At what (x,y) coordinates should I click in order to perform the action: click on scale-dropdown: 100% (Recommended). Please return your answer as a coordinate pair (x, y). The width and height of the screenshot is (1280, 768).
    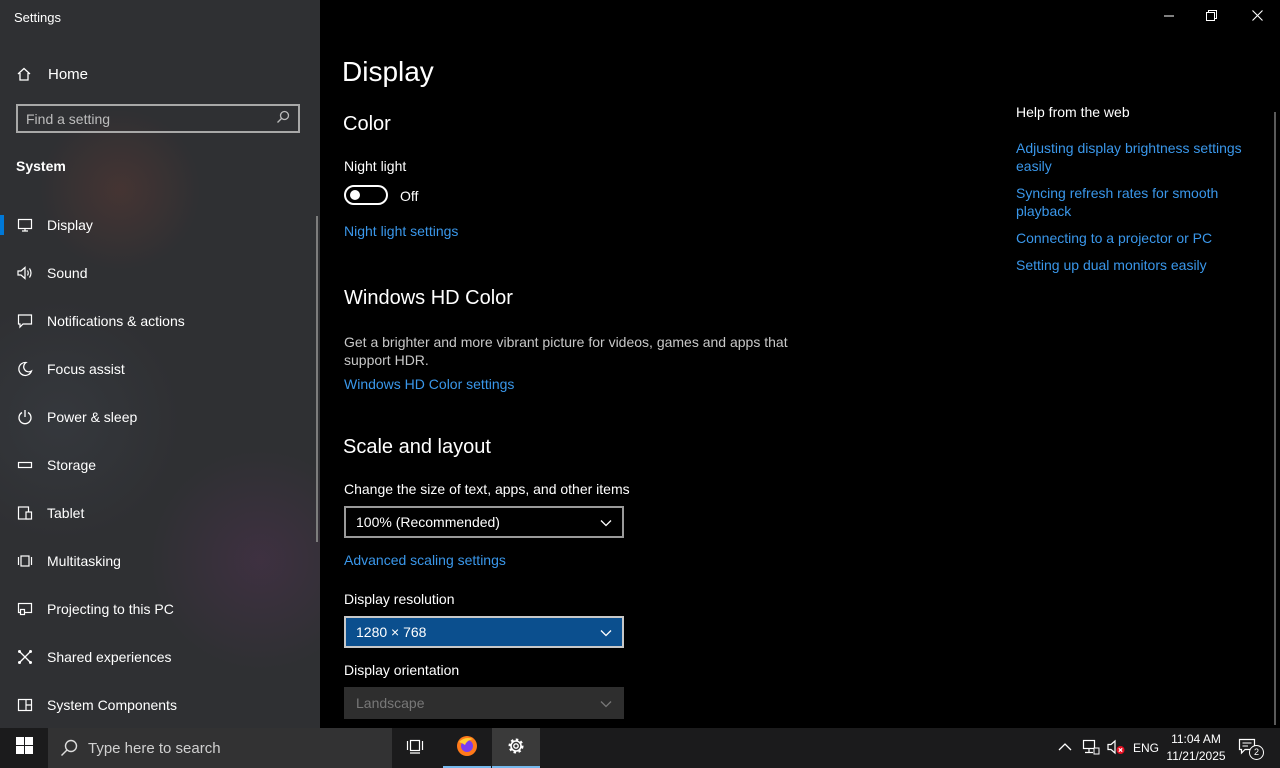
    Looking at the image, I should click on (484, 522).